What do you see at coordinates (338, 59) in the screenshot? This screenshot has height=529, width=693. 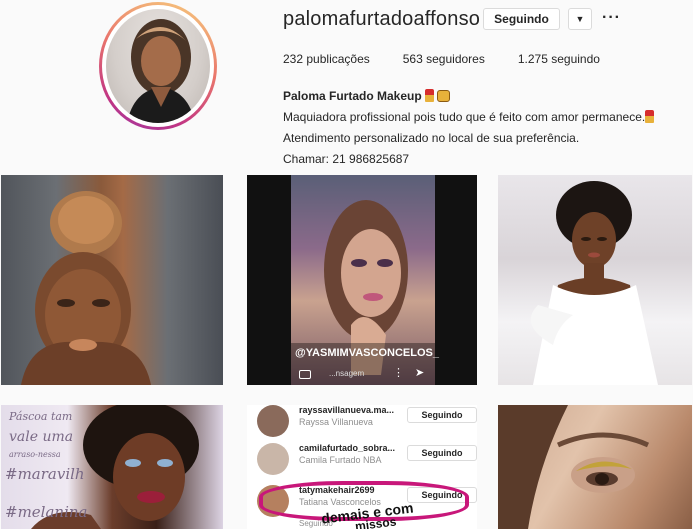 I see `posts-label: publicações` at bounding box center [338, 59].